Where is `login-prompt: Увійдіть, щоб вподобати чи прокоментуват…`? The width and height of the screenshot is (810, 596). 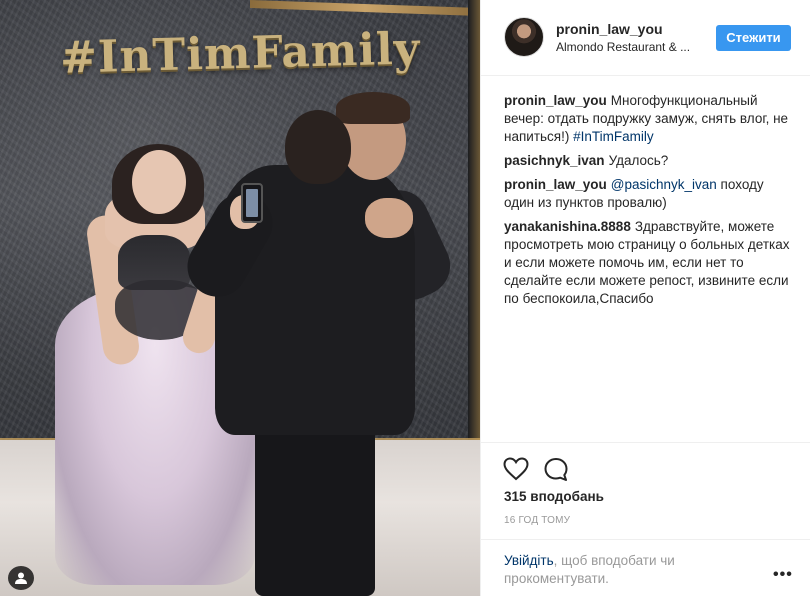
login-prompt: Увійдіть, щоб вподобати чи прокоментуват… is located at coordinates (645, 567).